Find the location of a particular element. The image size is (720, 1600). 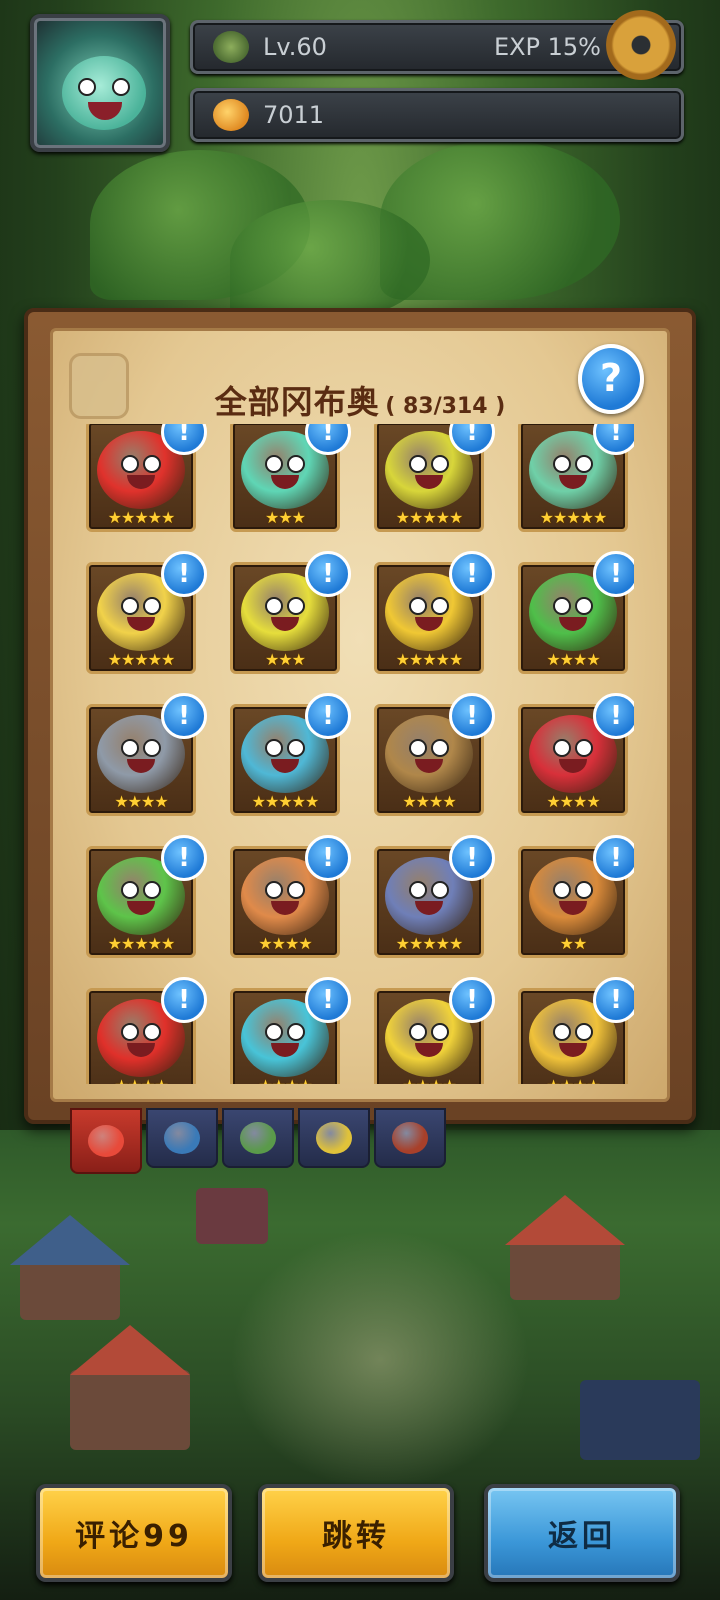

tab-blue is located at coordinates (182, 1138).